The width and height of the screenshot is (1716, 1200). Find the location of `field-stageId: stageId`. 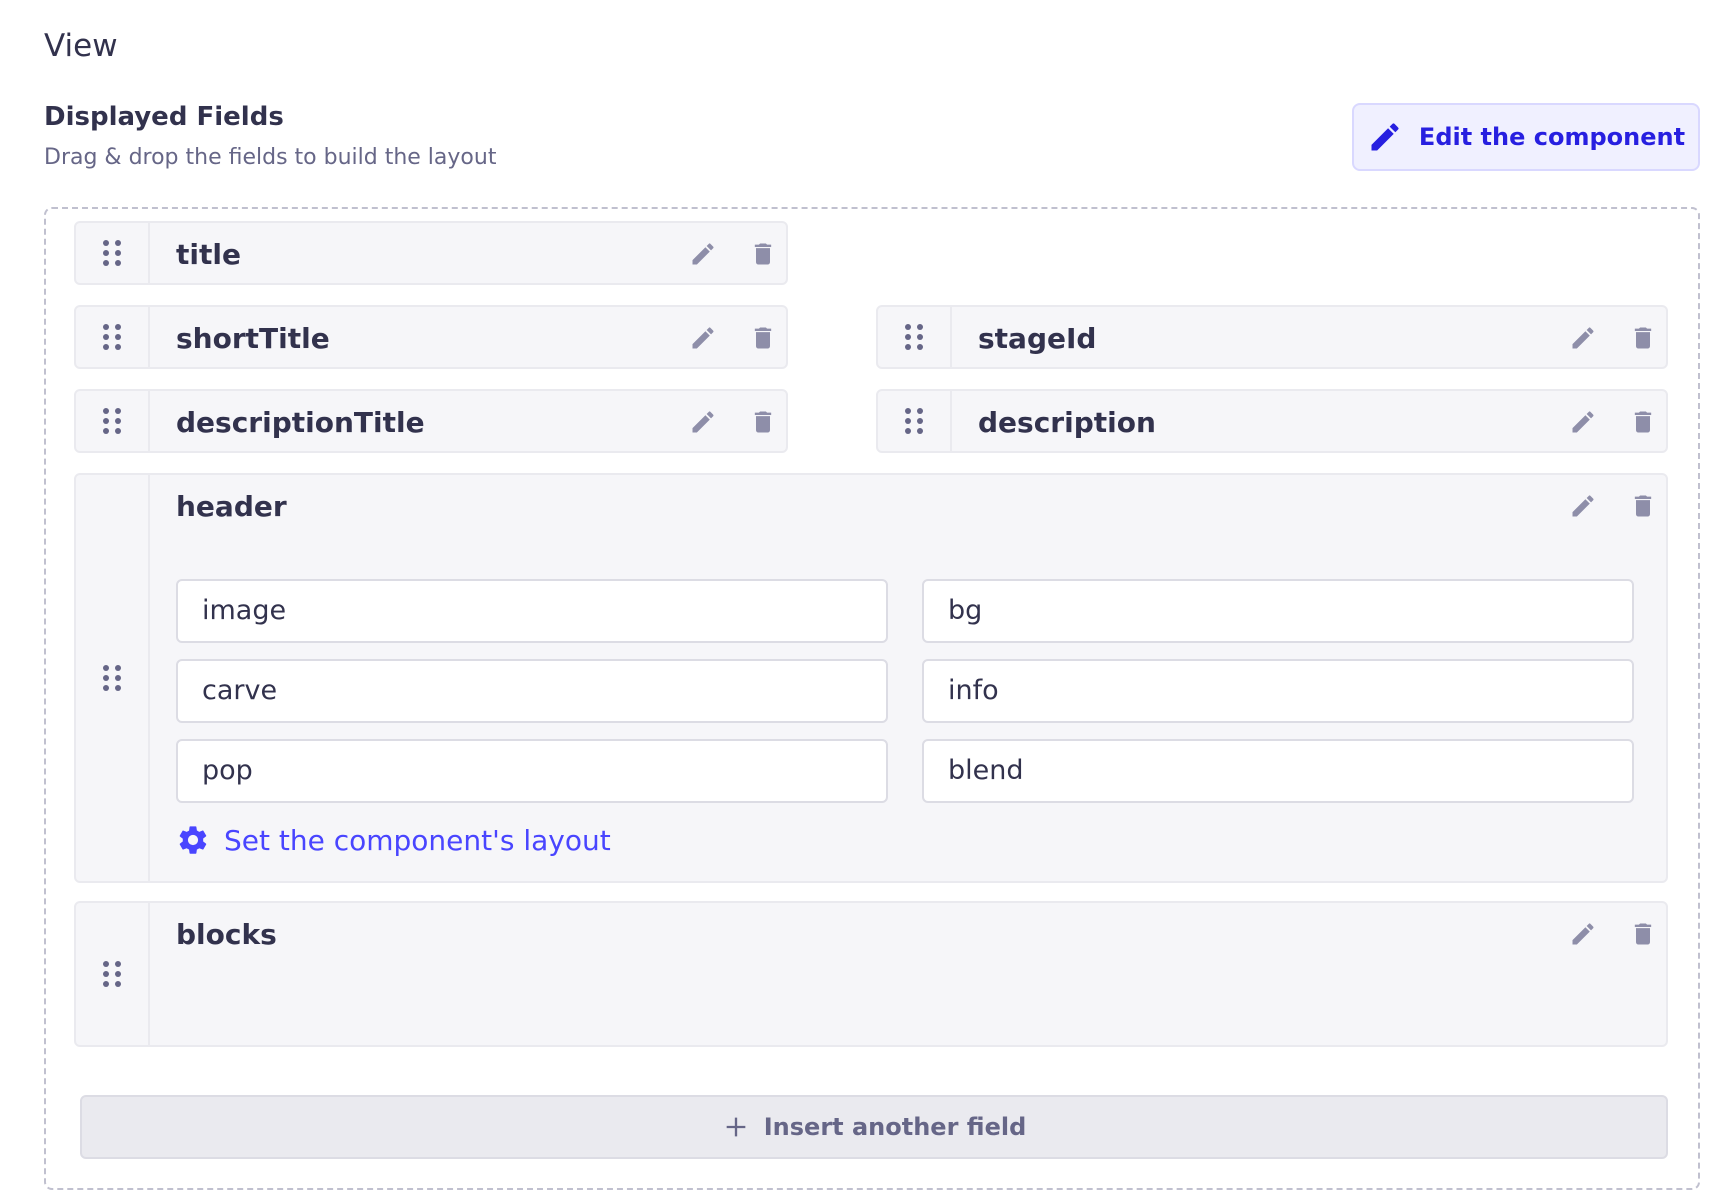

field-stageId: stageId is located at coordinates (1272, 337).